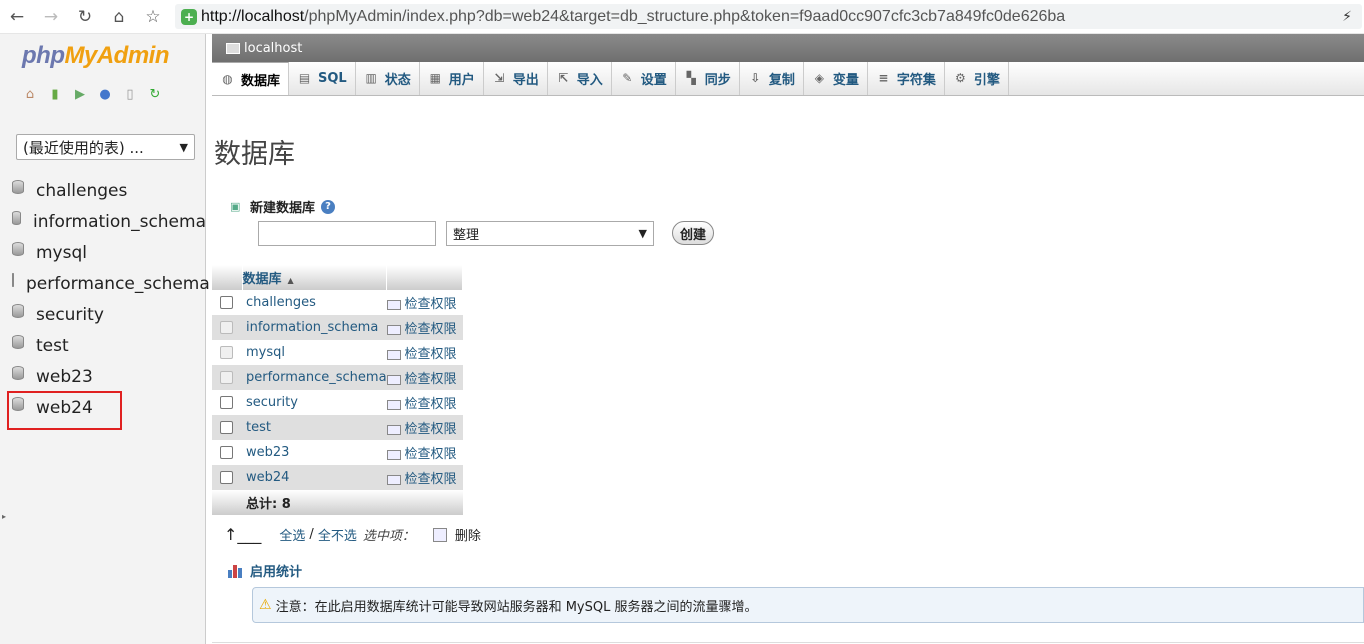 This screenshot has width=1364, height=644. Describe the element at coordinates (265, 605) in the screenshot. I see `warning-icon: ⚠` at that location.